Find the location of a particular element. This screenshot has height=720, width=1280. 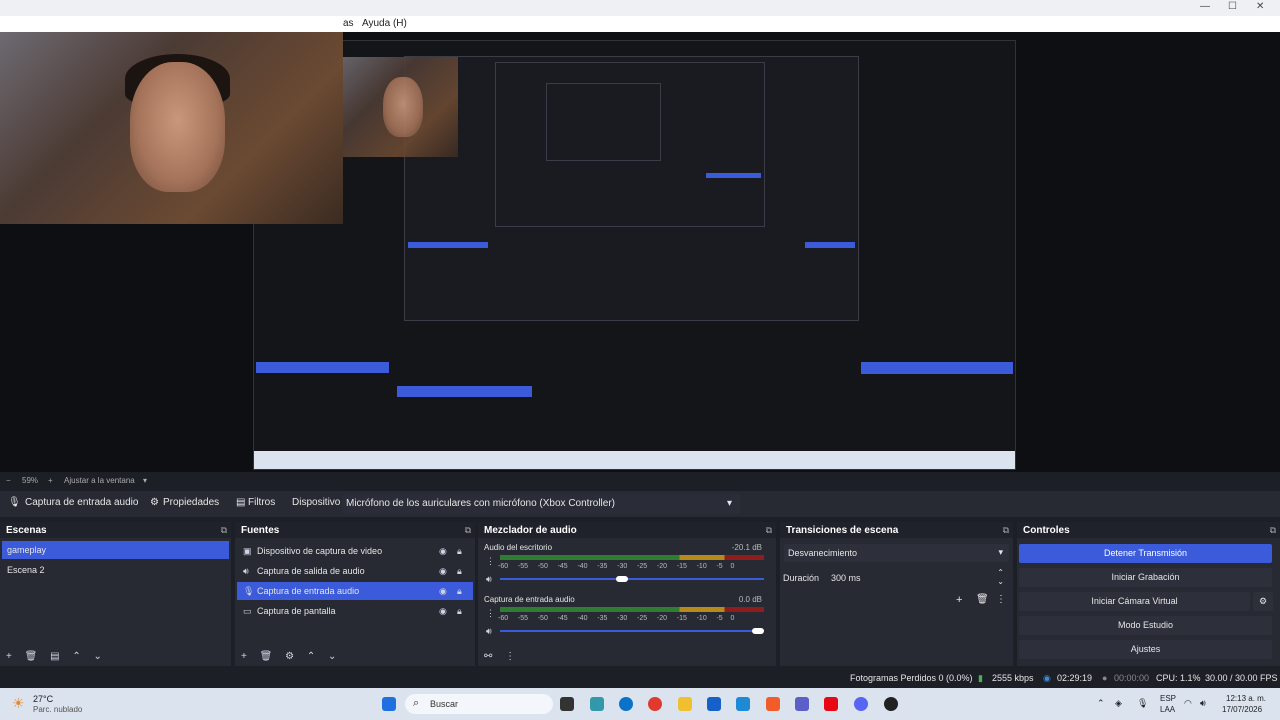

dropped-frames: Fotogramas Perdidos 0 (0.0%) is located at coordinates (911, 678).